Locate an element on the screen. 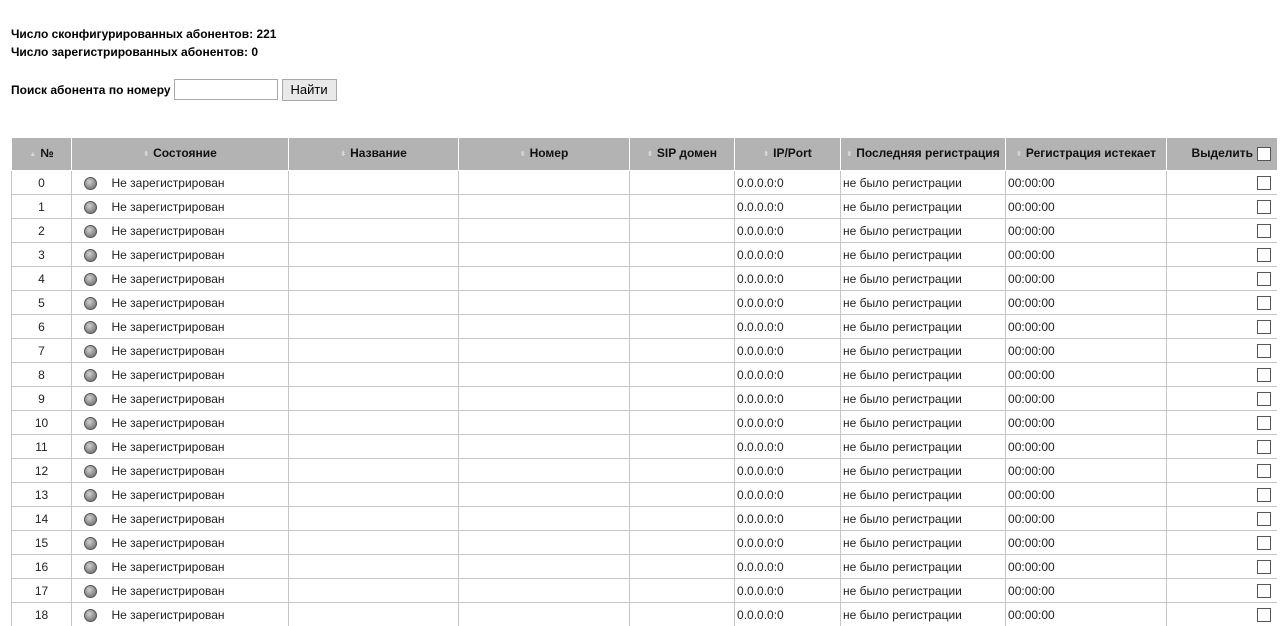  search-input is located at coordinates (225, 89).